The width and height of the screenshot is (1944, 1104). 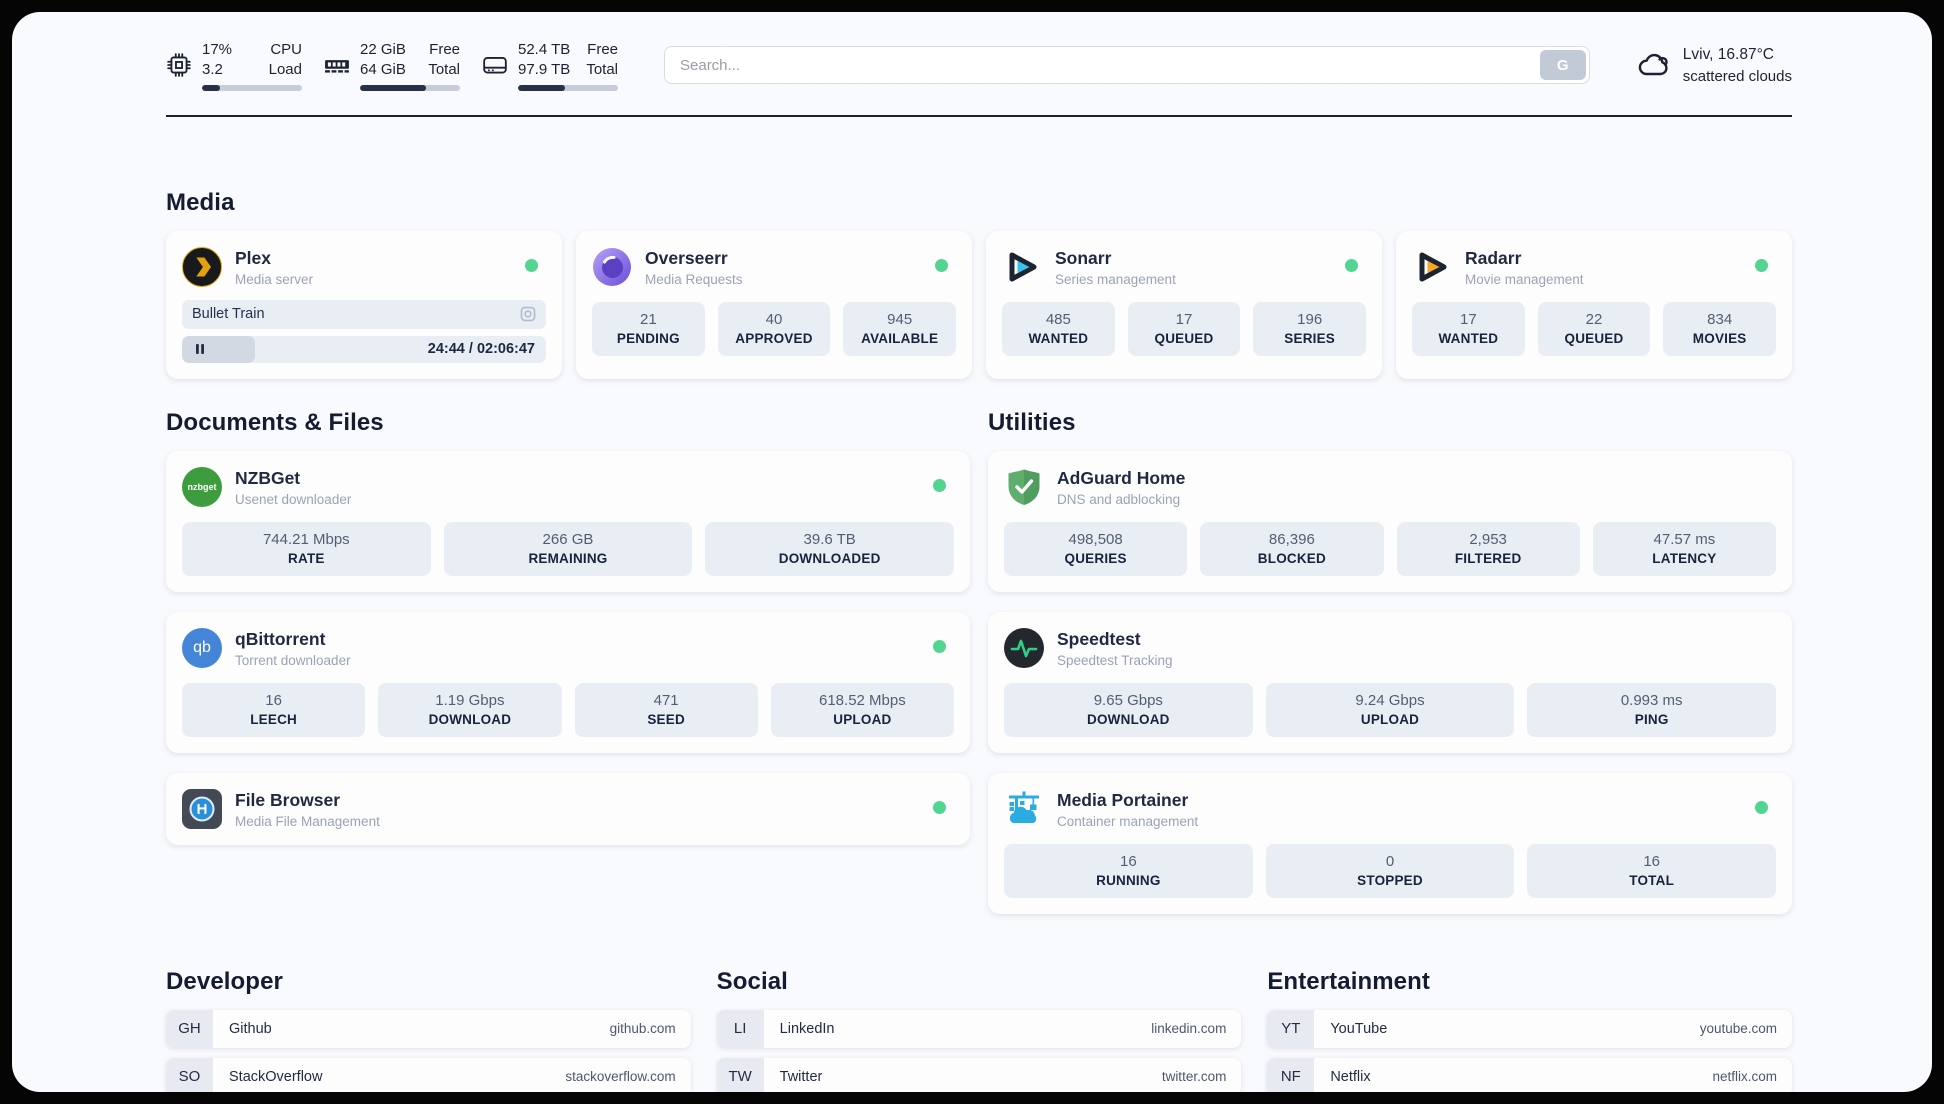 I want to click on stat-upload: 9.24 Gbps UPLOAD, so click(x=1390, y=709).